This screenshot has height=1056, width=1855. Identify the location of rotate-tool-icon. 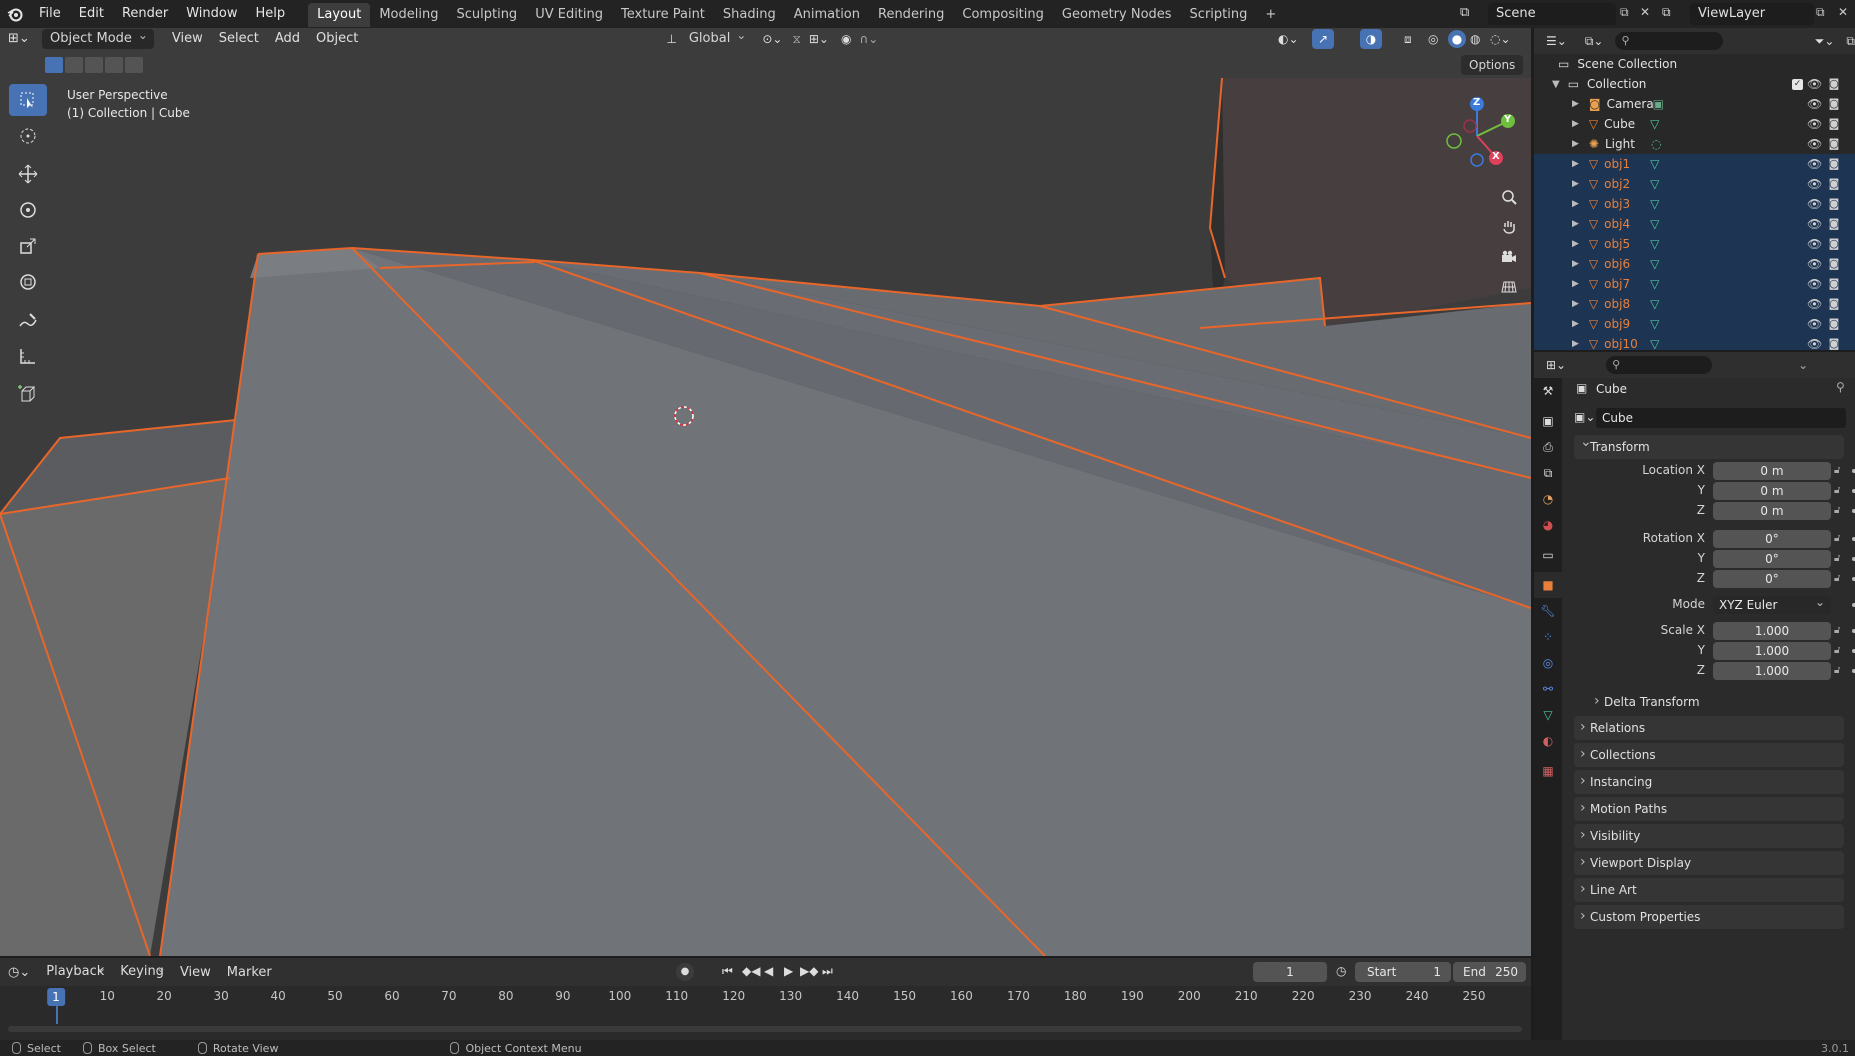
(28, 210).